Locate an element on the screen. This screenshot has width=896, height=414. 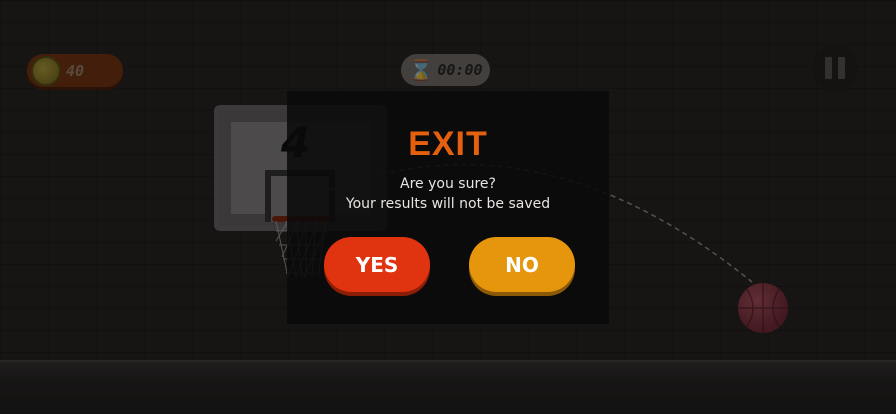
no-button: NO is located at coordinates (522, 264).